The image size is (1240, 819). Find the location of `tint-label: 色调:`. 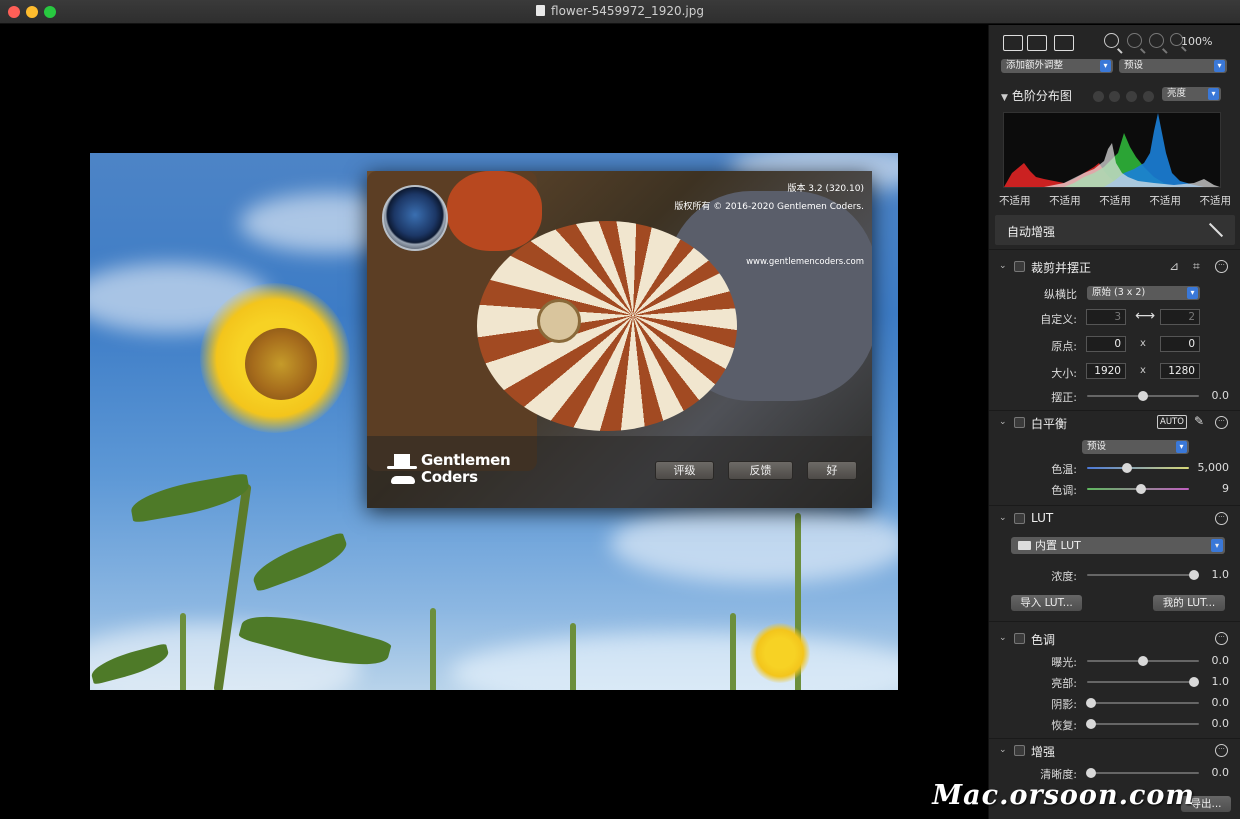

tint-label: 色调: is located at coordinates (1064, 490).